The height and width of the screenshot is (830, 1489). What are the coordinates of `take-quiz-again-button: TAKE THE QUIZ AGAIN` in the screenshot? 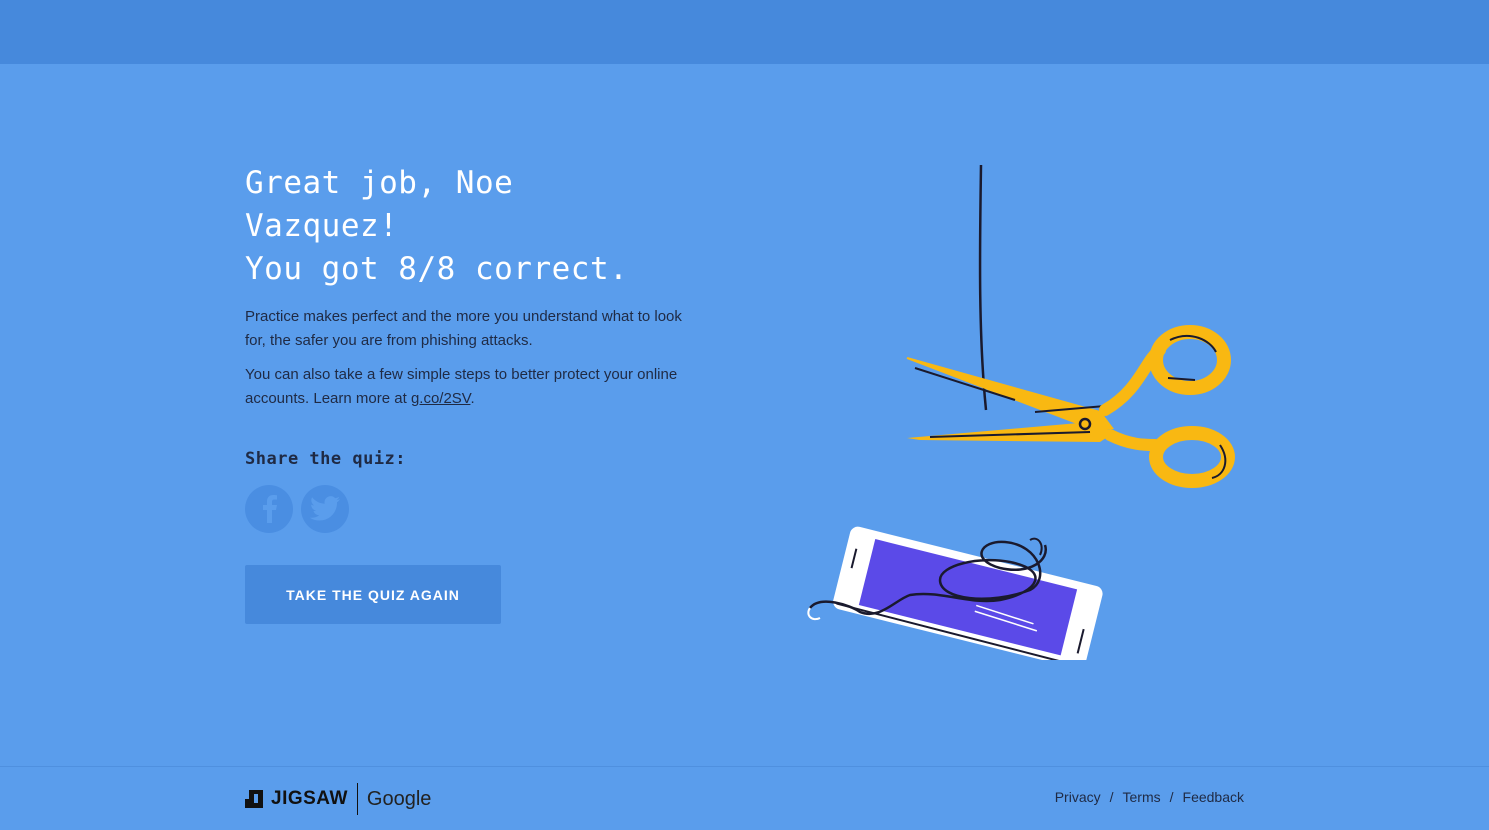 It's located at (373, 594).